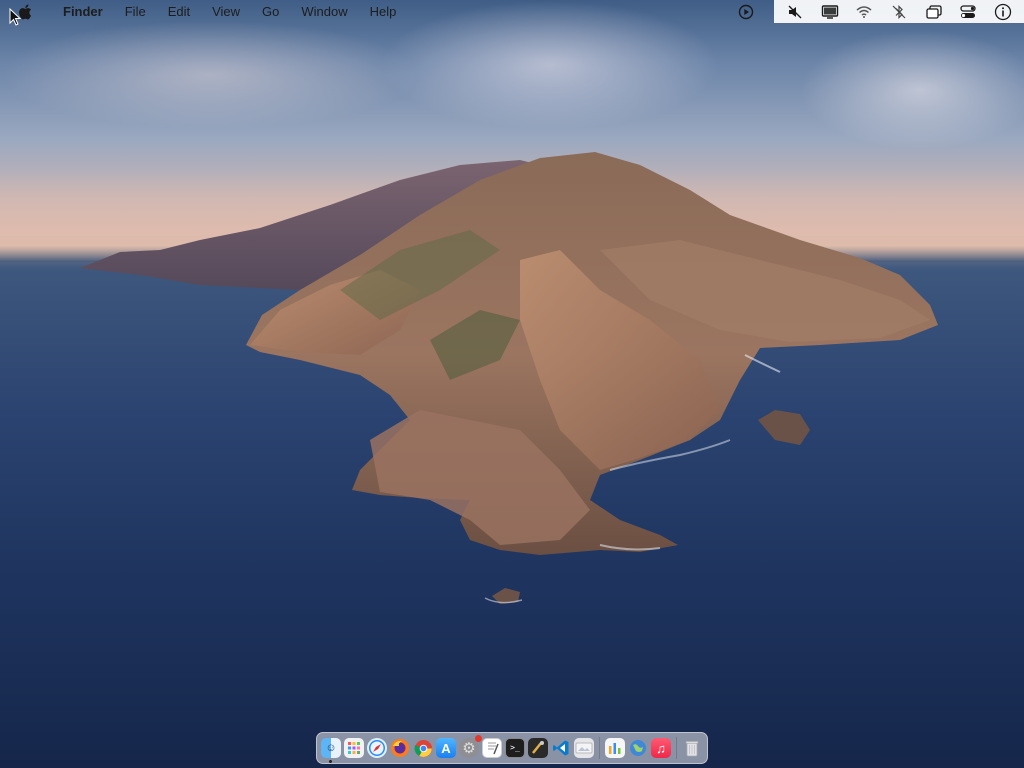 This screenshot has width=1024, height=768. Describe the element at coordinates (746, 11) in the screenshot. I see `screen-record-icon` at that location.